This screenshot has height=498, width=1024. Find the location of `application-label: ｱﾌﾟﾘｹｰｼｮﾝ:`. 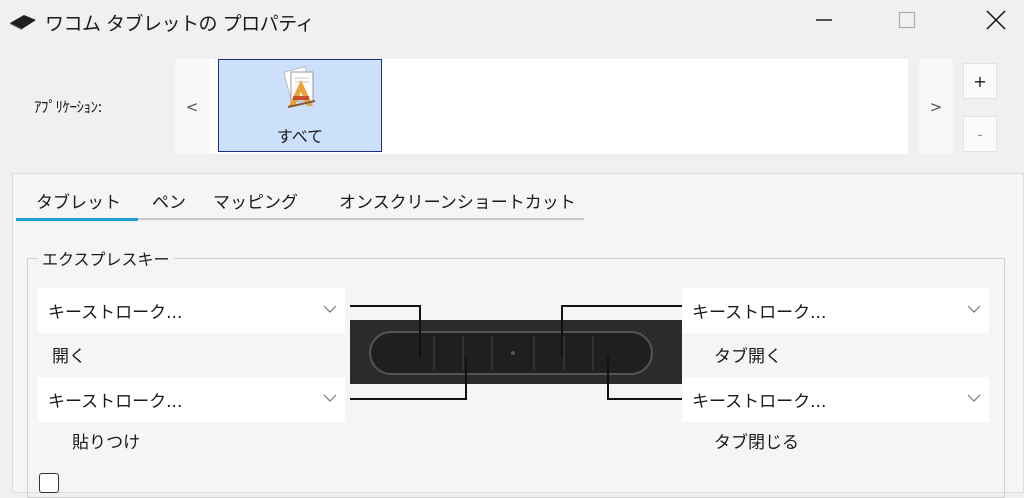

application-label: ｱﾌﾟﾘｹｰｼｮﾝ: is located at coordinates (68, 107).